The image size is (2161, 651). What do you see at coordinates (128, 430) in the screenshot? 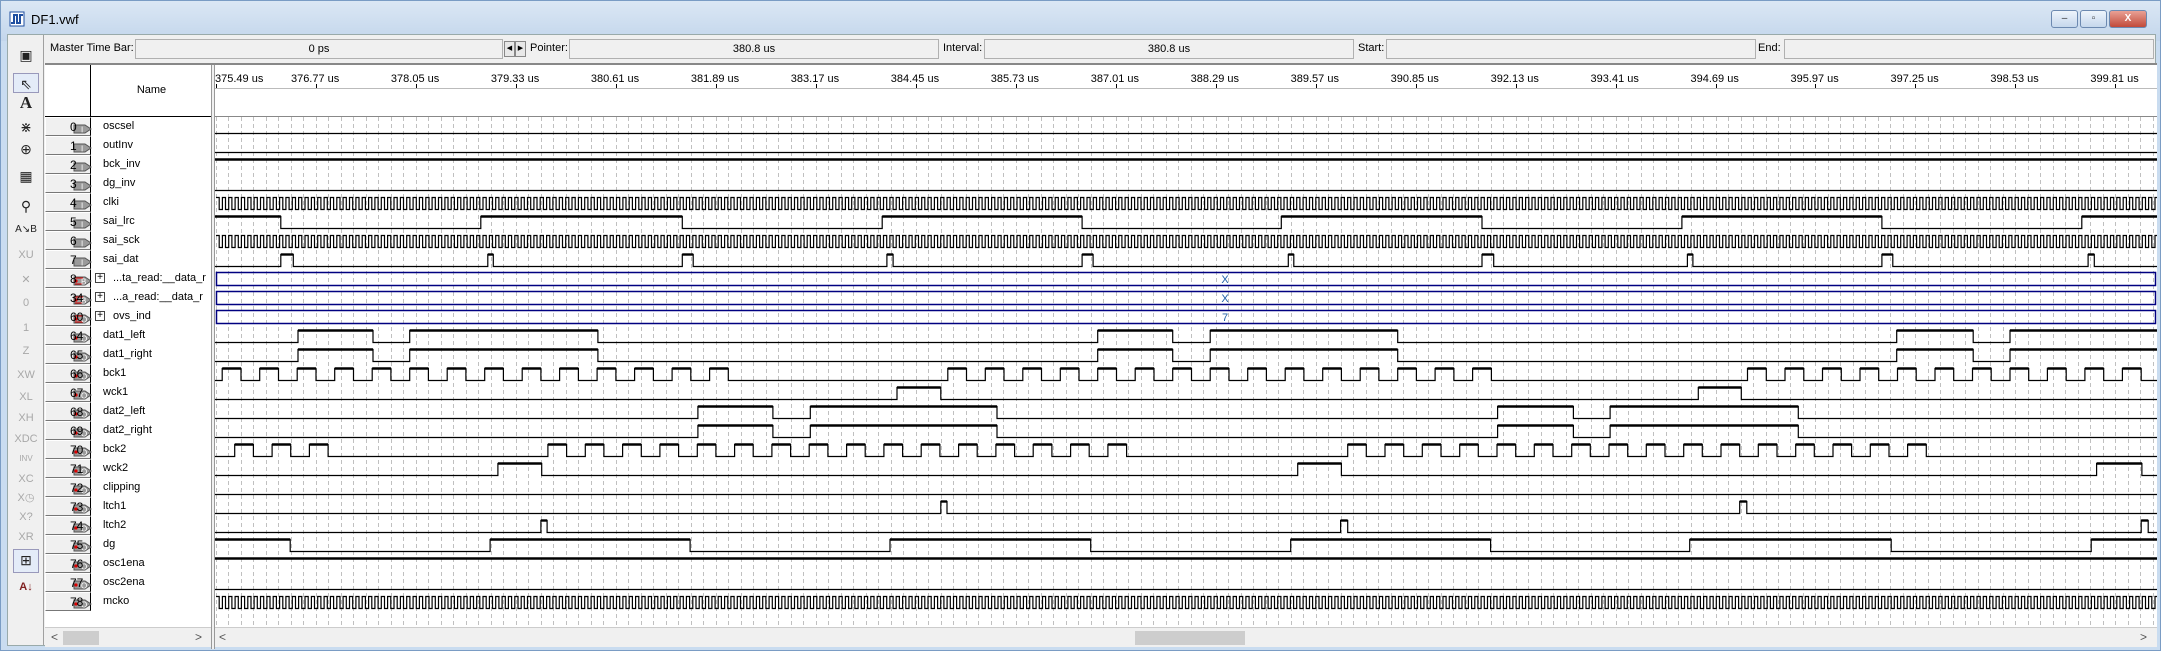
I see `signal-row-dat2-right: O 69 dat2_right` at bounding box center [128, 430].